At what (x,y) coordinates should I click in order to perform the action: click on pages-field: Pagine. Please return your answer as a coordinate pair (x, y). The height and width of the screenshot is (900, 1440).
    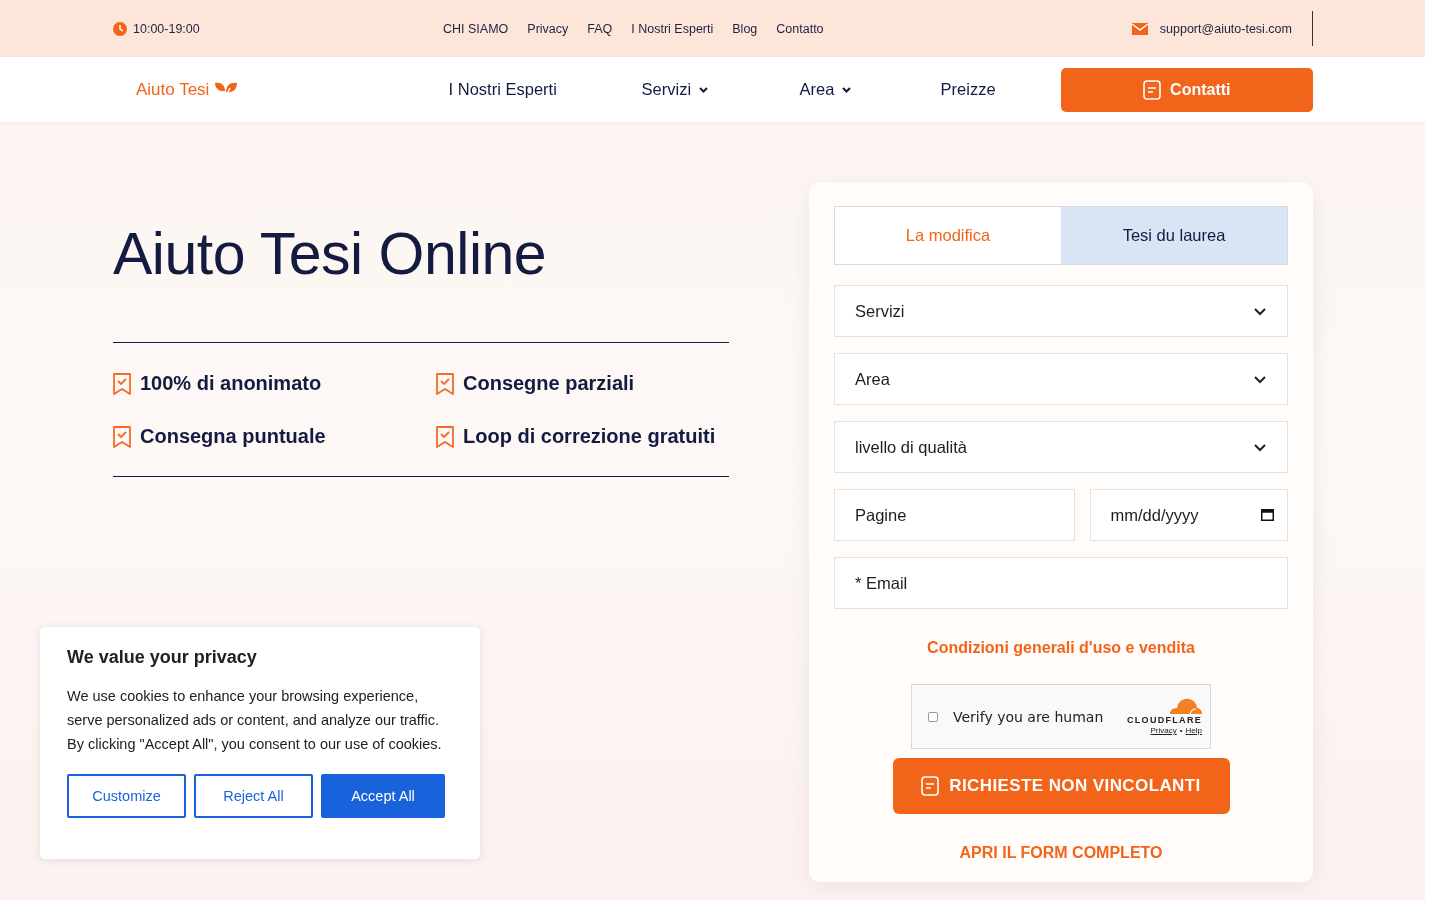
    Looking at the image, I should click on (954, 515).